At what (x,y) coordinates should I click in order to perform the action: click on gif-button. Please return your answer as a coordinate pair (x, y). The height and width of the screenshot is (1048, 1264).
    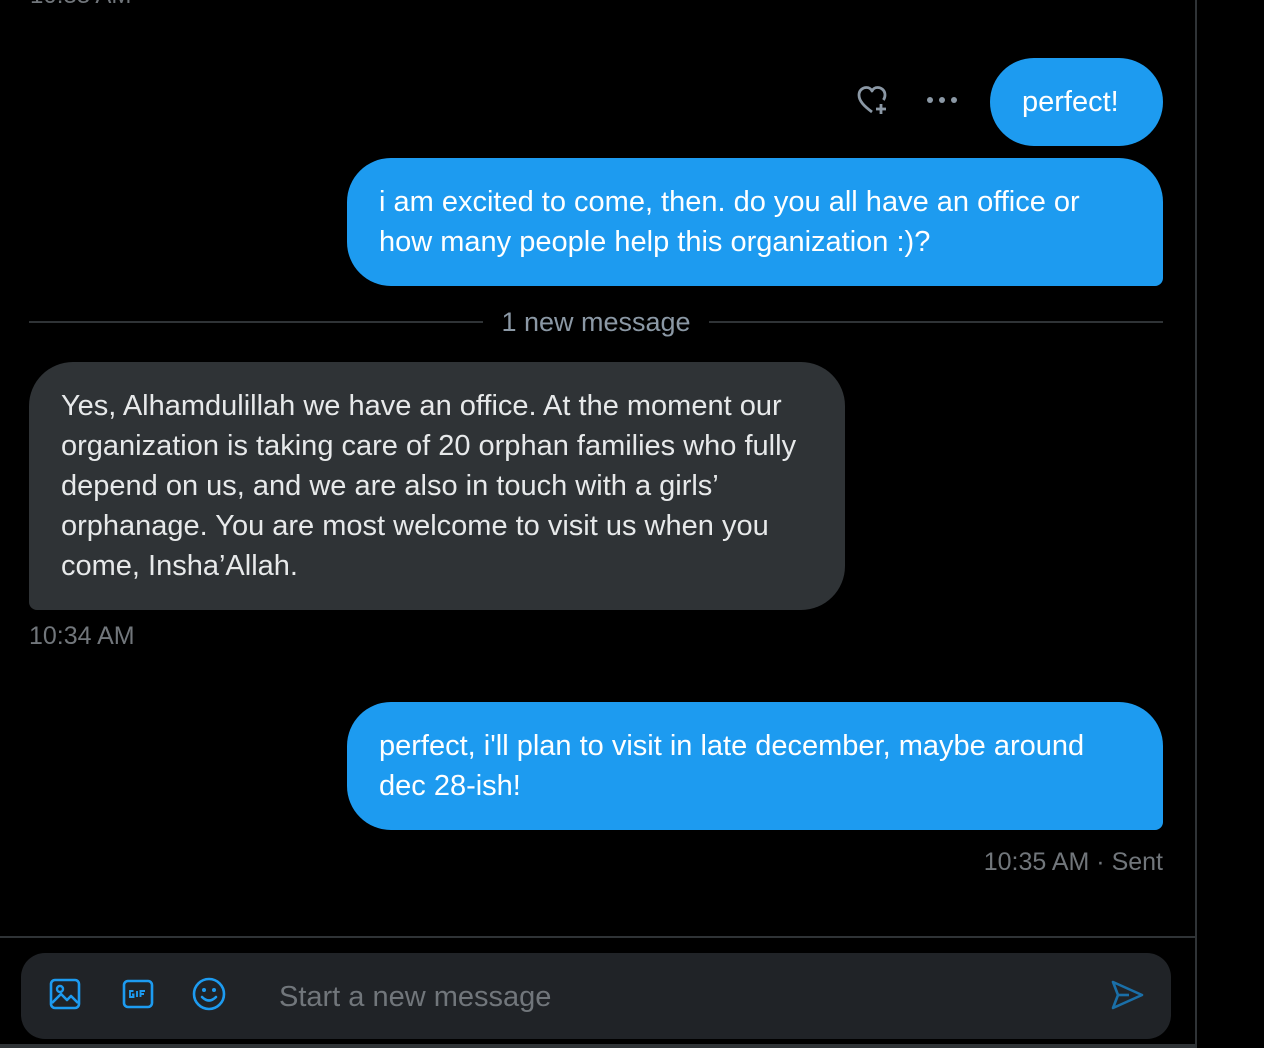
    Looking at the image, I should click on (138, 996).